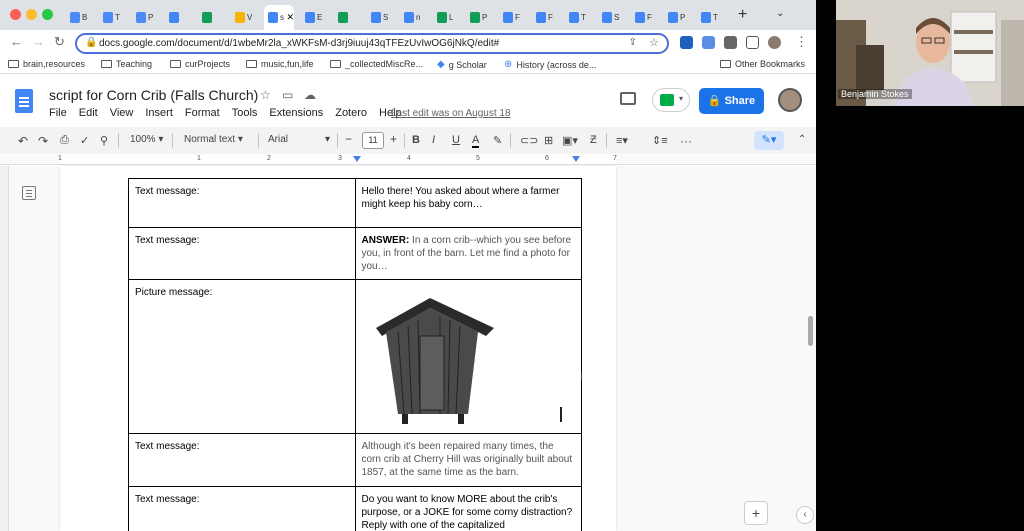  Describe the element at coordinates (373, 140) in the screenshot. I see `font-size-input: 11` at that location.